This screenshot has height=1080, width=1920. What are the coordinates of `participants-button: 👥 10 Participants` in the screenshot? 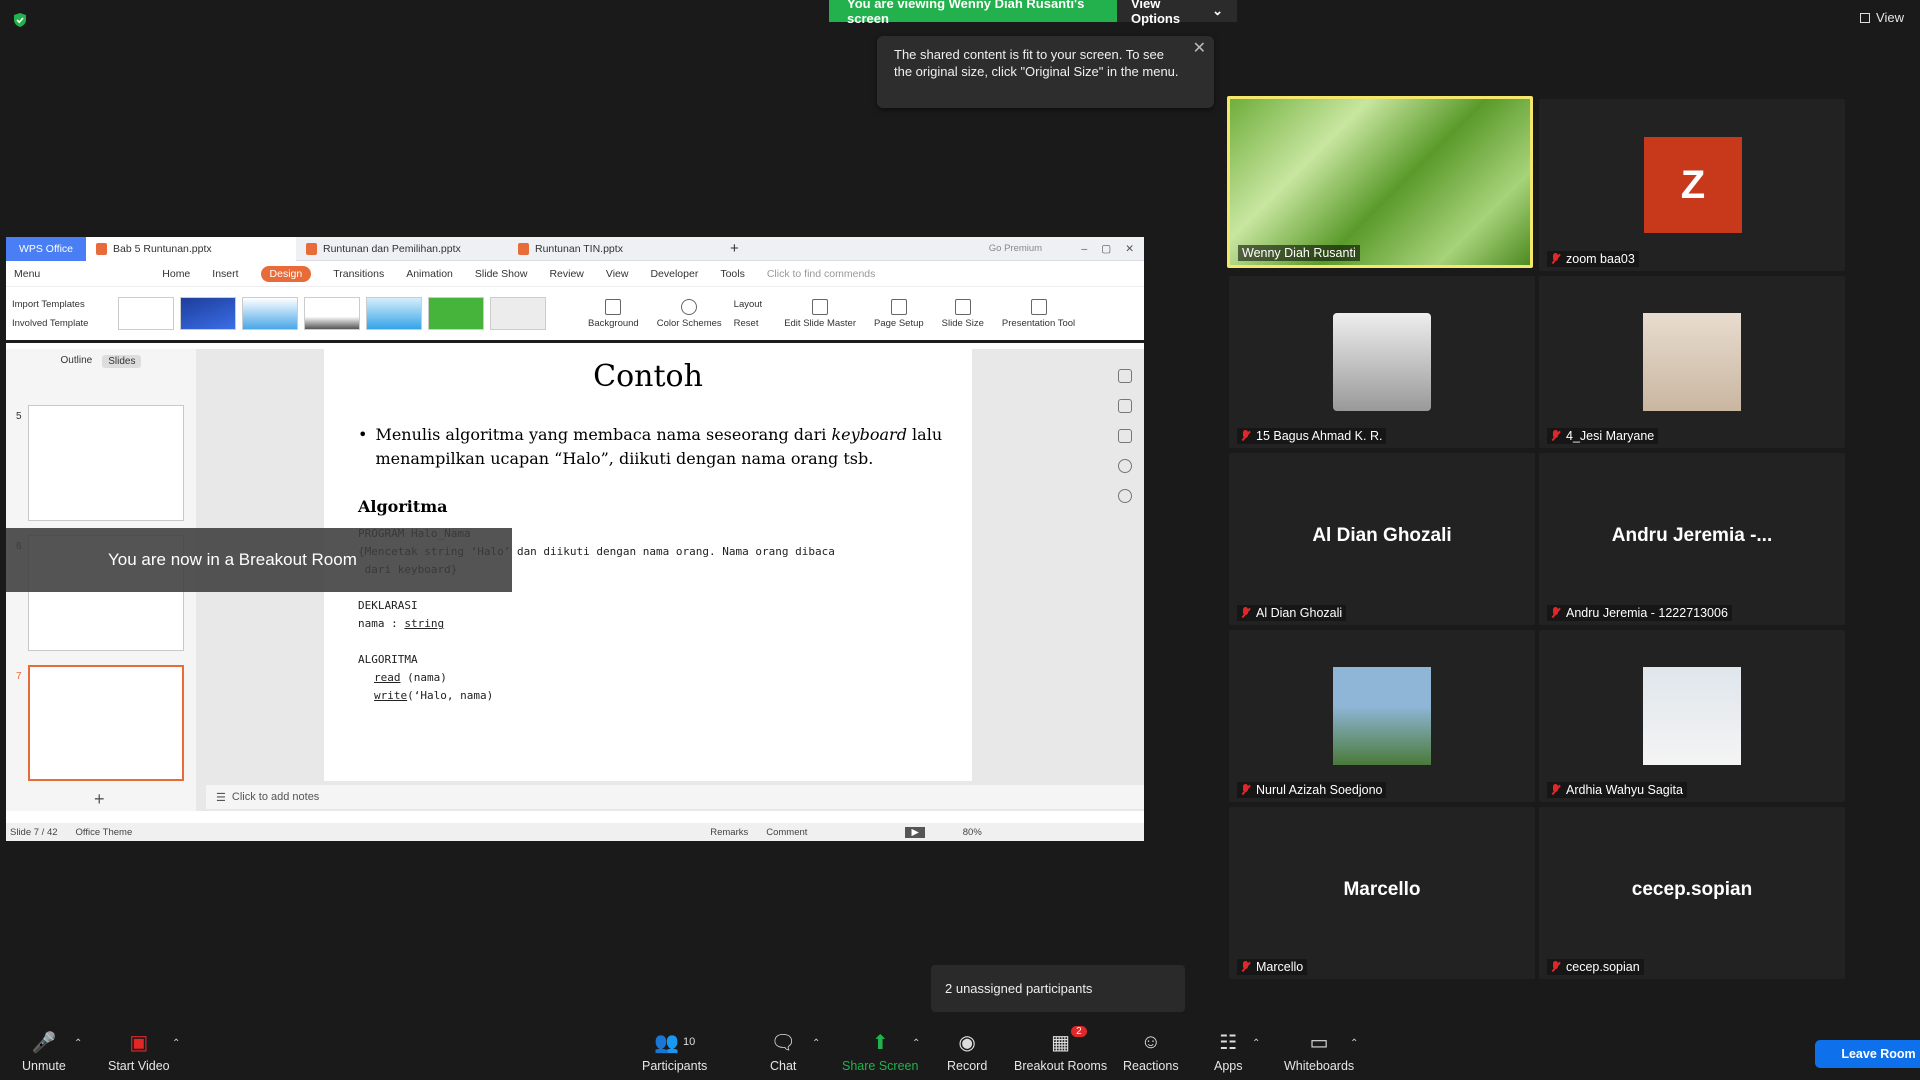 It's located at (674, 1052).